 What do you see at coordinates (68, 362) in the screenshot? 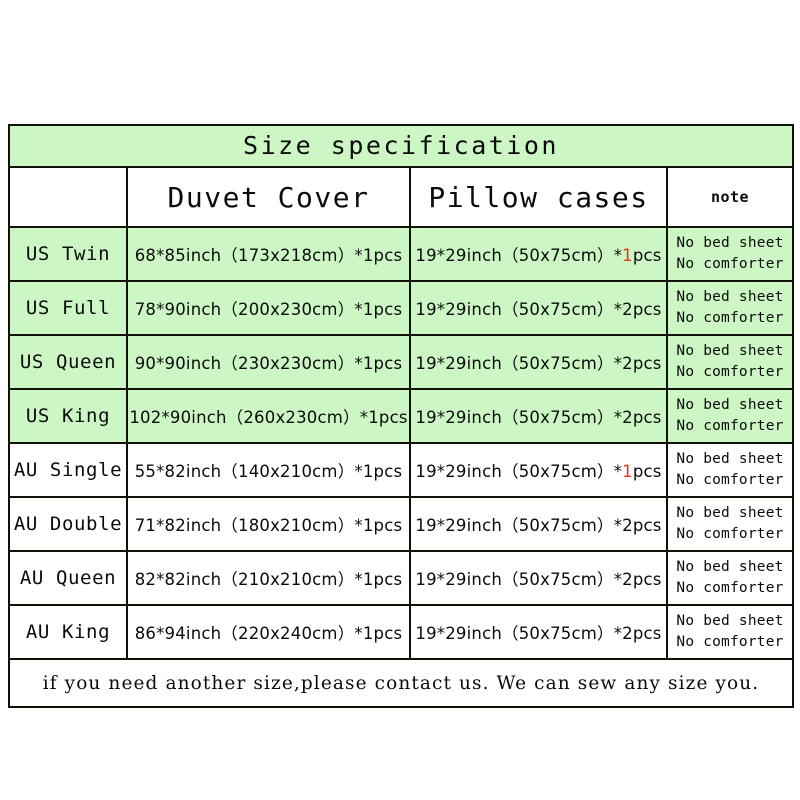
I see `cell-size: US Queen` at bounding box center [68, 362].